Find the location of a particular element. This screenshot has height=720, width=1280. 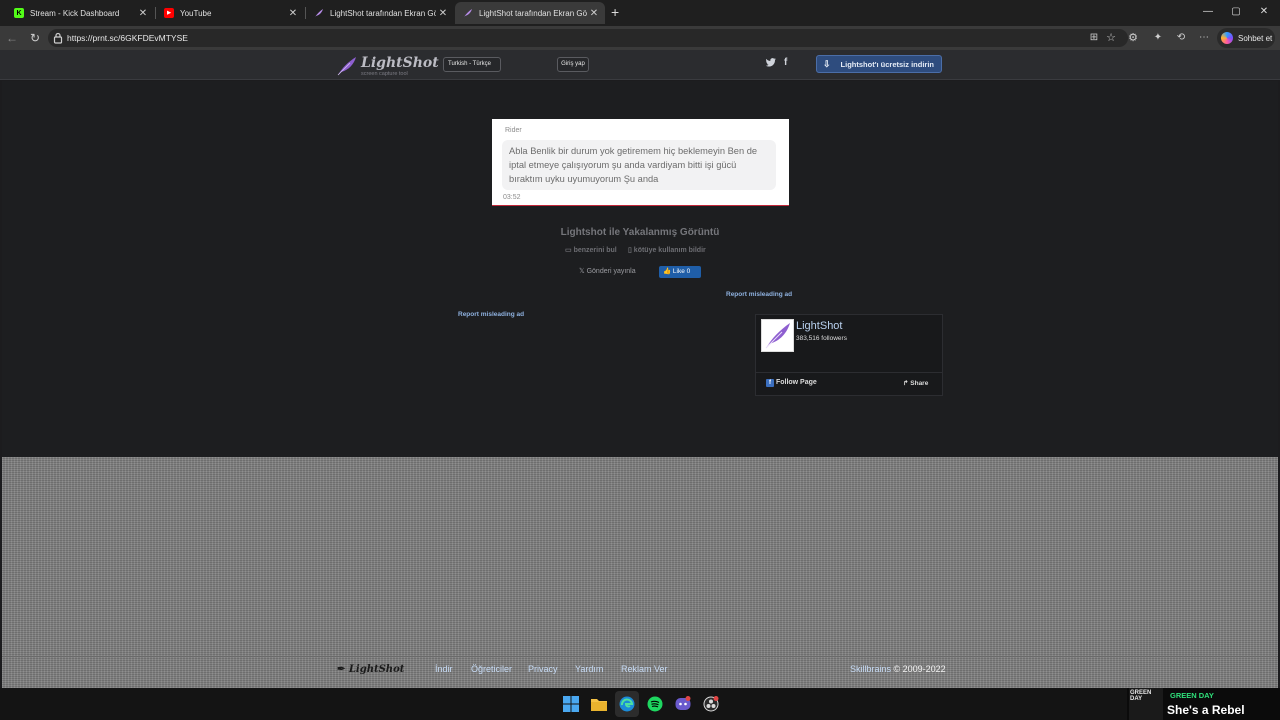

image-caption: Lightshot ile Yakalanmış Görüntü is located at coordinates (640, 232).